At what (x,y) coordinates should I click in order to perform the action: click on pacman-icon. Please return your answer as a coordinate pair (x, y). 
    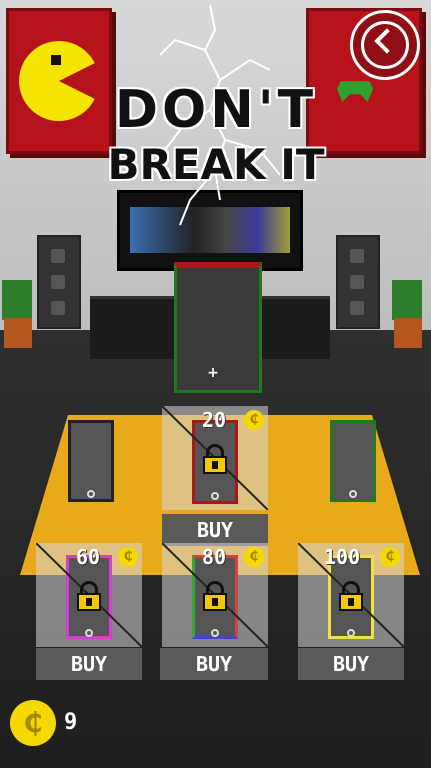
    Looking at the image, I should click on (59, 81).